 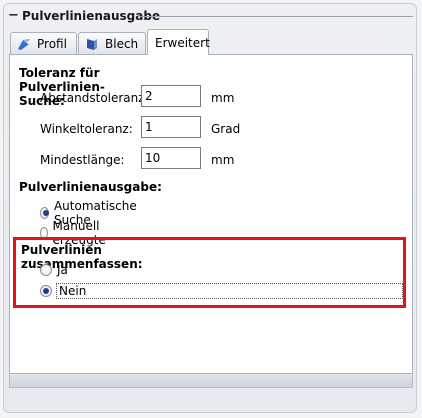 I want to click on min-length-unit: mm, so click(x=223, y=160).